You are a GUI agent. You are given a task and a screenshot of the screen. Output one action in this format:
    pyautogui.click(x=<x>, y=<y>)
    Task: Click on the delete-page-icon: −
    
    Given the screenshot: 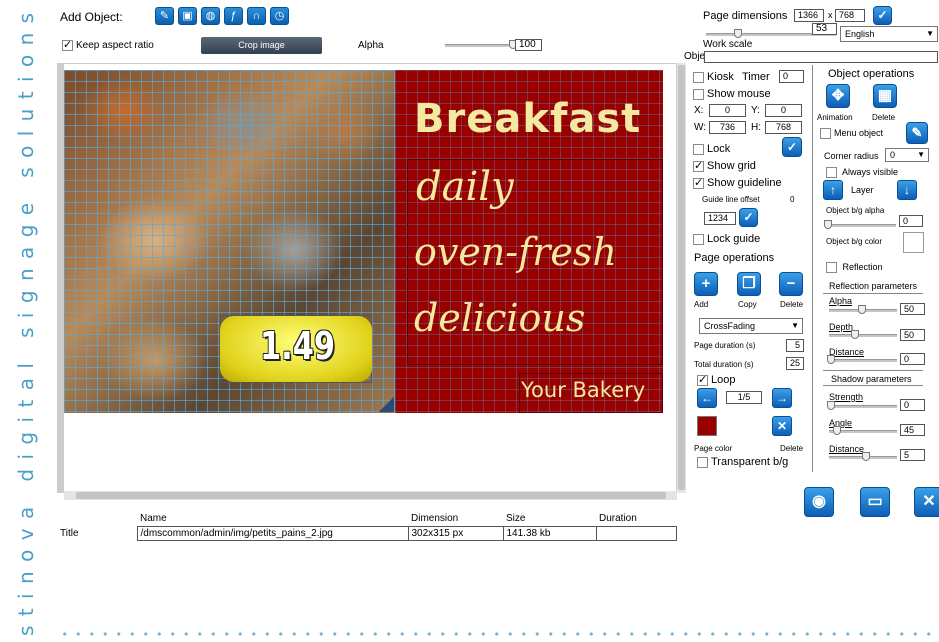 What is the action you would take?
    pyautogui.click(x=791, y=284)
    